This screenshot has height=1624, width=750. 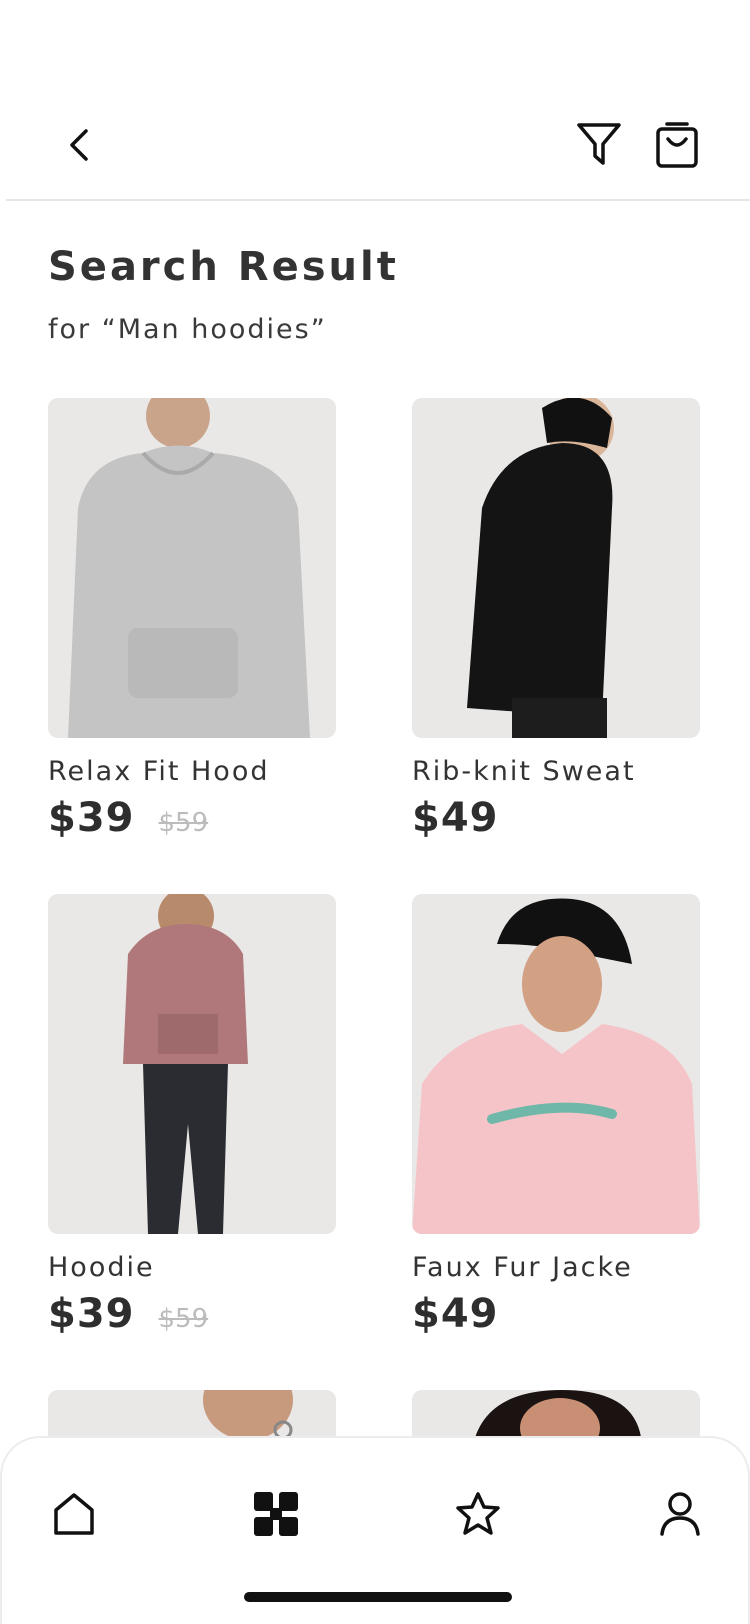 What do you see at coordinates (159, 771) in the screenshot?
I see `product-name: Relax Fit Hood` at bounding box center [159, 771].